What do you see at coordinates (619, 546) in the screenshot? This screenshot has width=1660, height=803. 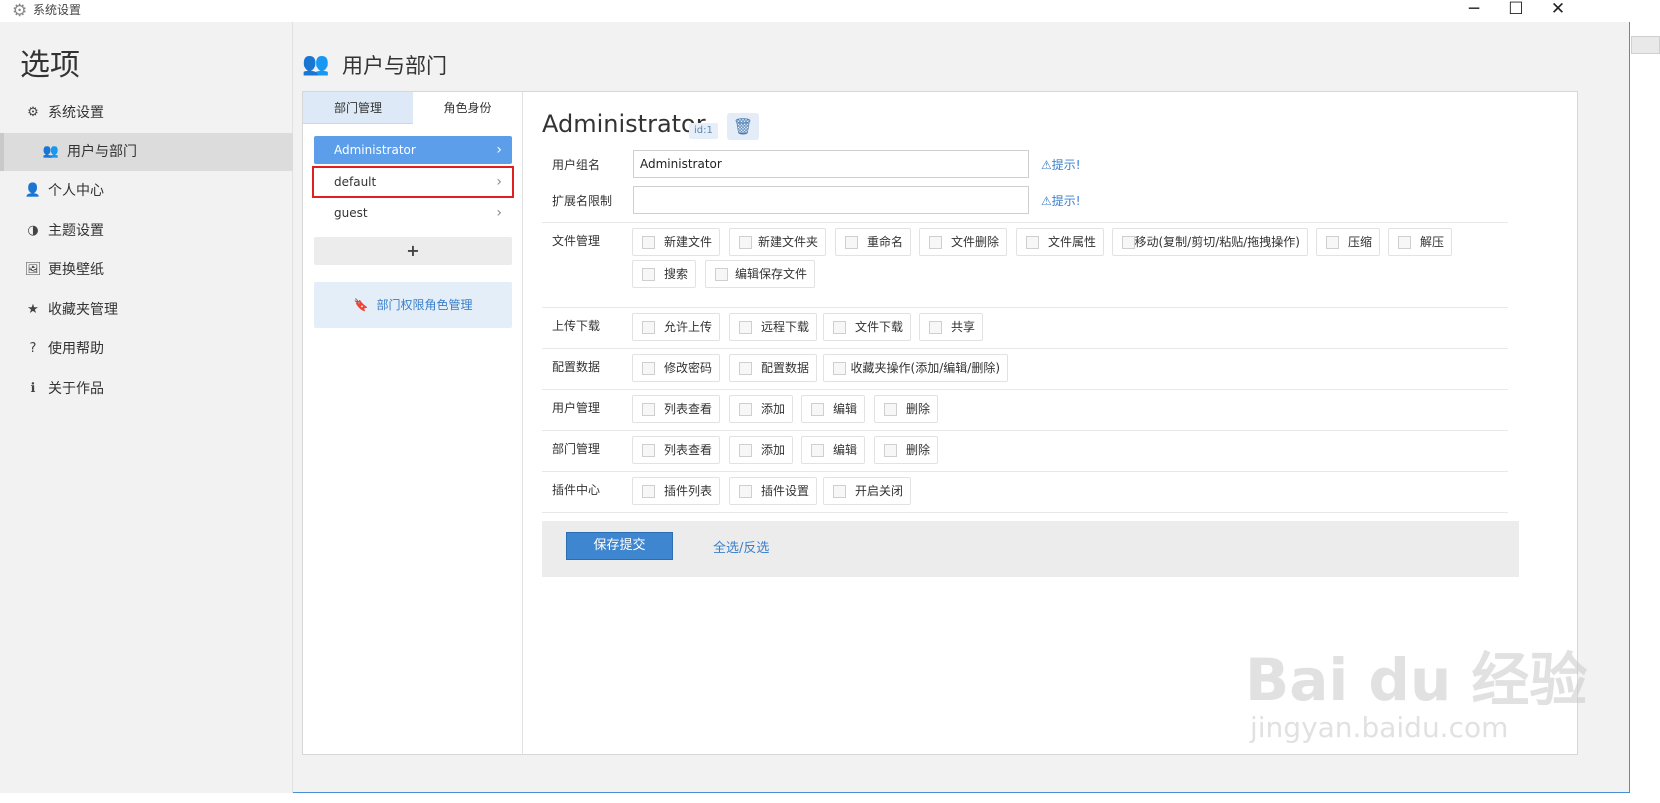 I see `save-submit-button: 保存提交` at bounding box center [619, 546].